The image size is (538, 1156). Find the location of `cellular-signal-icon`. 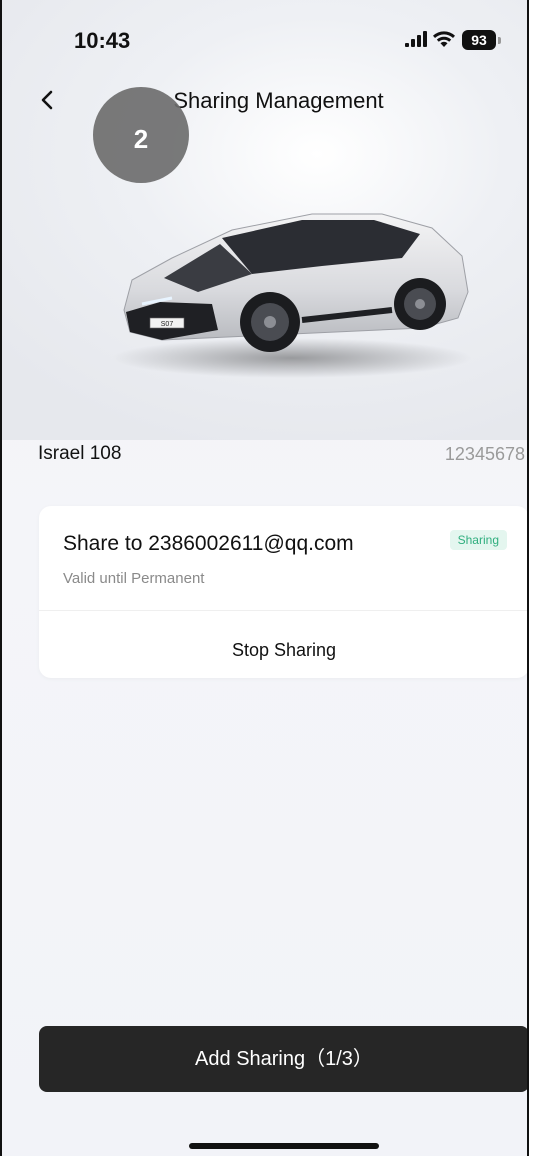

cellular-signal-icon is located at coordinates (416, 39).